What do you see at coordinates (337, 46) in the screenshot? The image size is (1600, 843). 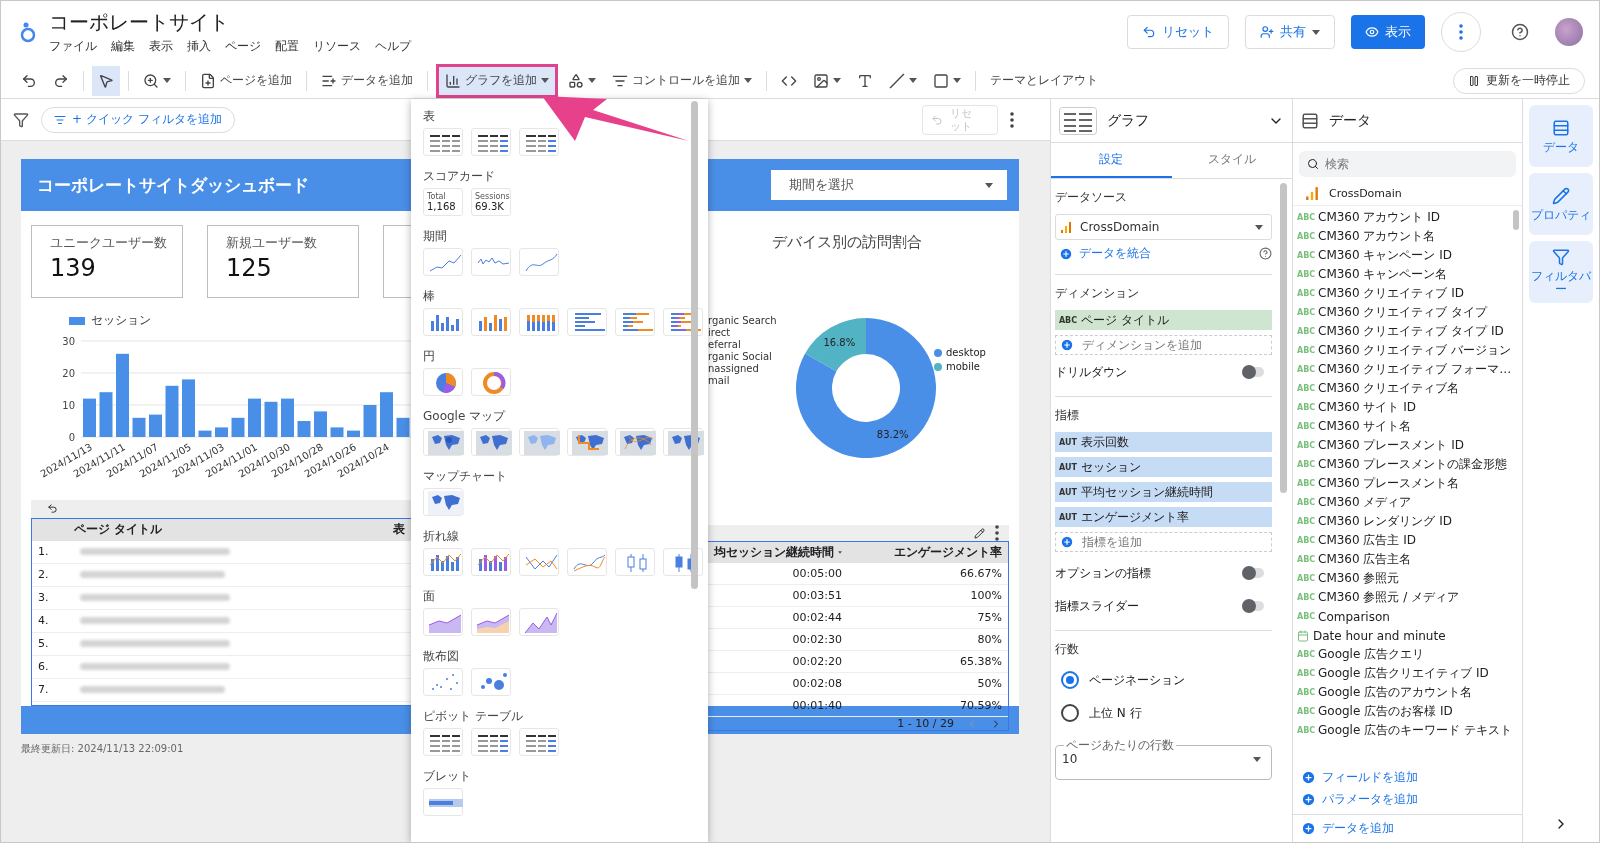 I see `menu-item: リソース` at bounding box center [337, 46].